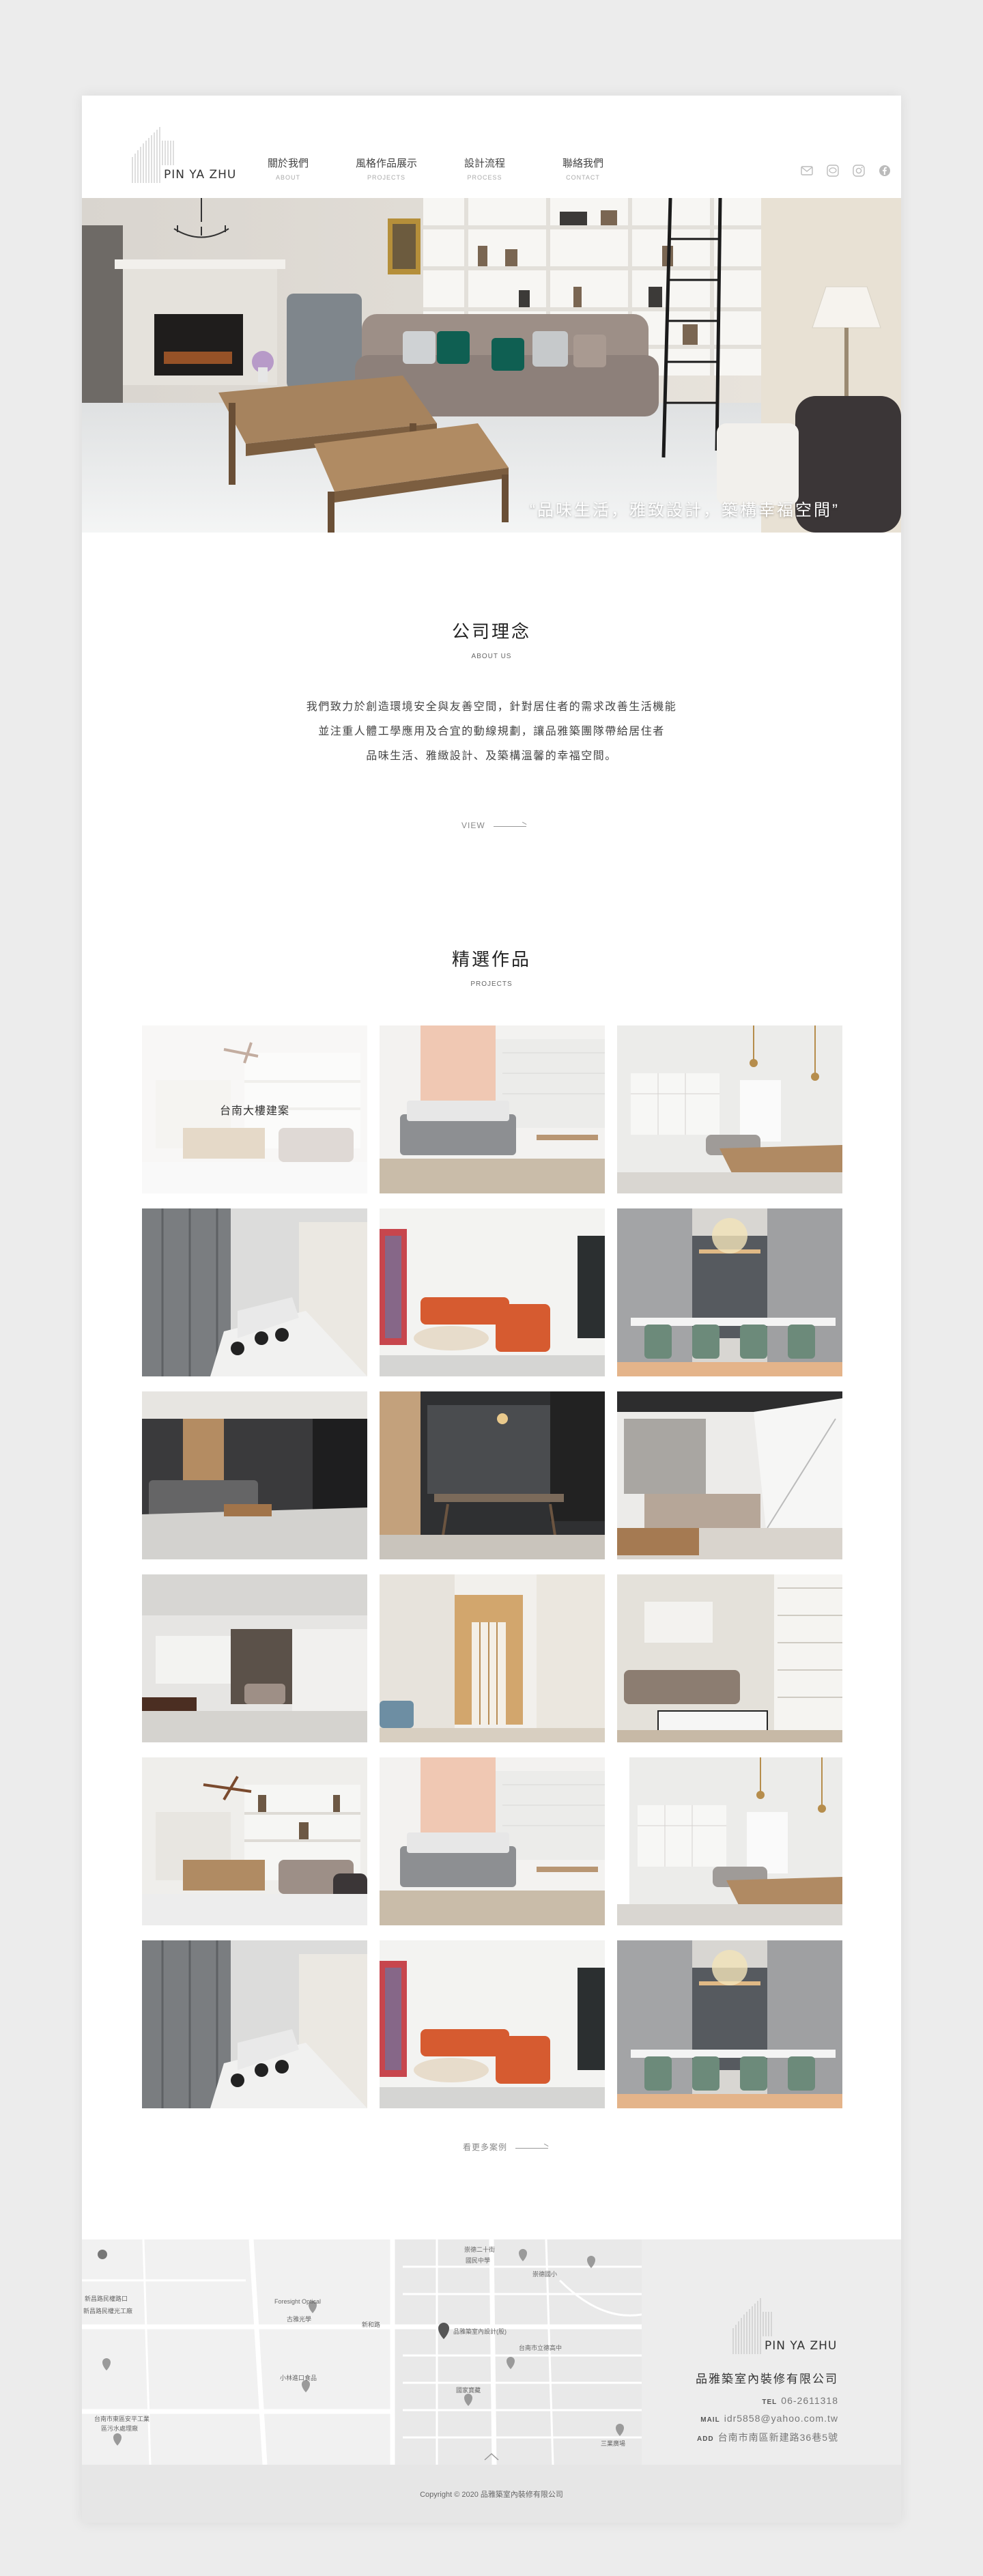 This screenshot has width=983, height=2576. I want to click on nav-item-about: 關於我們 ABOUT, so click(288, 168).